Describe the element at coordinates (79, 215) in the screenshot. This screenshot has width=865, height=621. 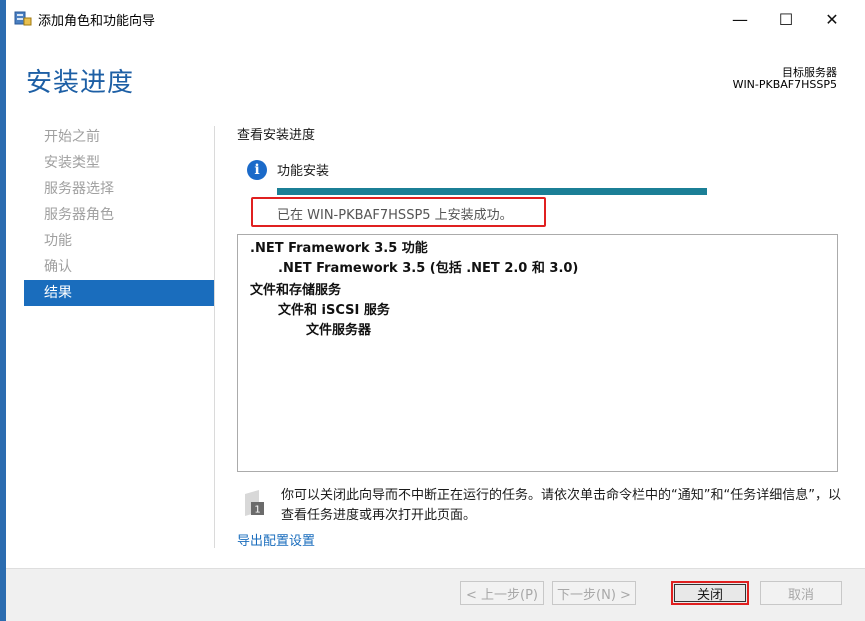
I see `nav-step-server-roles: 服务器角色` at that location.